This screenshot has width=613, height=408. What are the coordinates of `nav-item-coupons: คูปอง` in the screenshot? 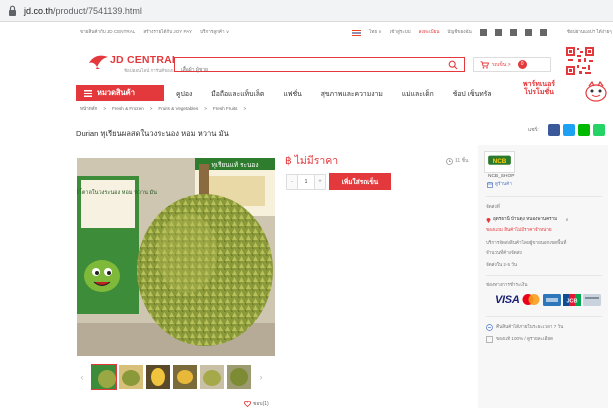 It's located at (184, 93).